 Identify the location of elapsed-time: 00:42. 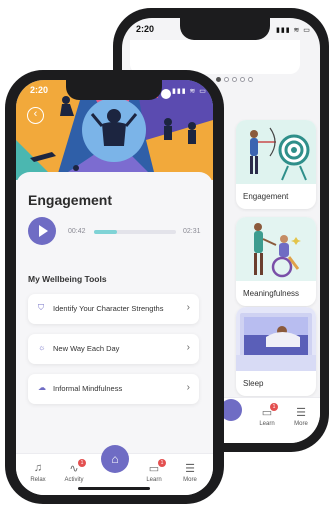
(77, 231).